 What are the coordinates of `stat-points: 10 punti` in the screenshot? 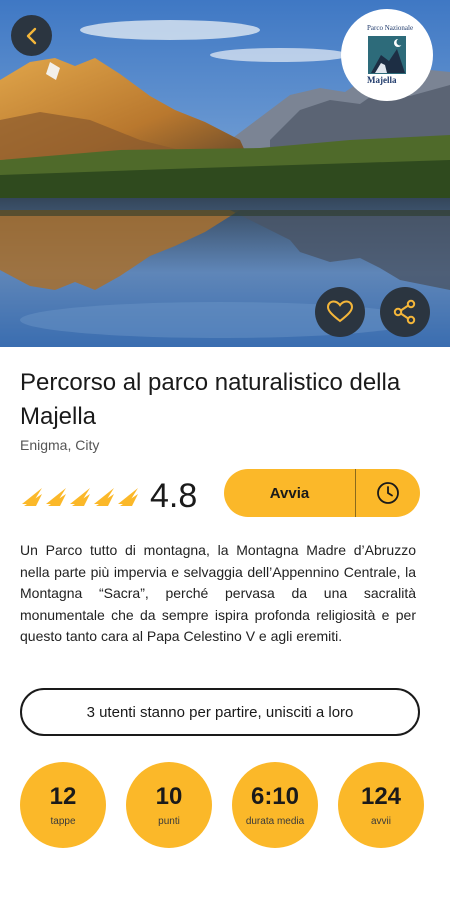 It's located at (169, 805).